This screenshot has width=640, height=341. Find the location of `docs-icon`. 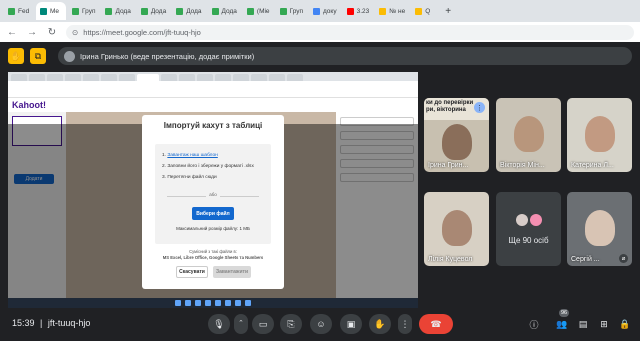

docs-icon is located at coordinates (317, 11).